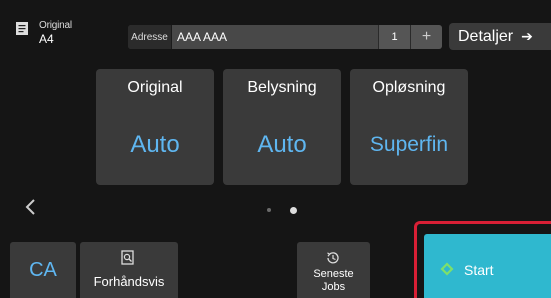 The image size is (551, 298). I want to click on recent-jobs-label: Seneste Jobs, so click(333, 281).